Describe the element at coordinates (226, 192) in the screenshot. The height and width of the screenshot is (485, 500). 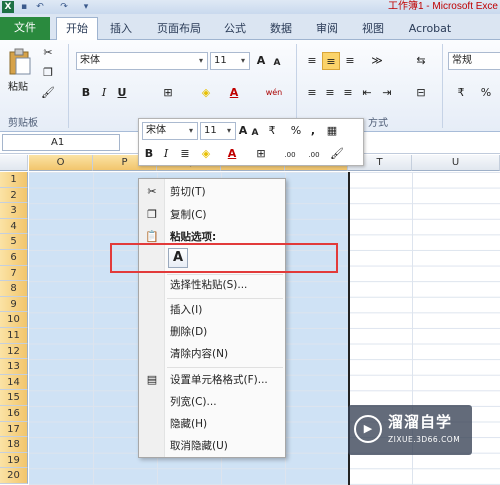
I see `menu-item-cut: 剪切(T)` at that location.